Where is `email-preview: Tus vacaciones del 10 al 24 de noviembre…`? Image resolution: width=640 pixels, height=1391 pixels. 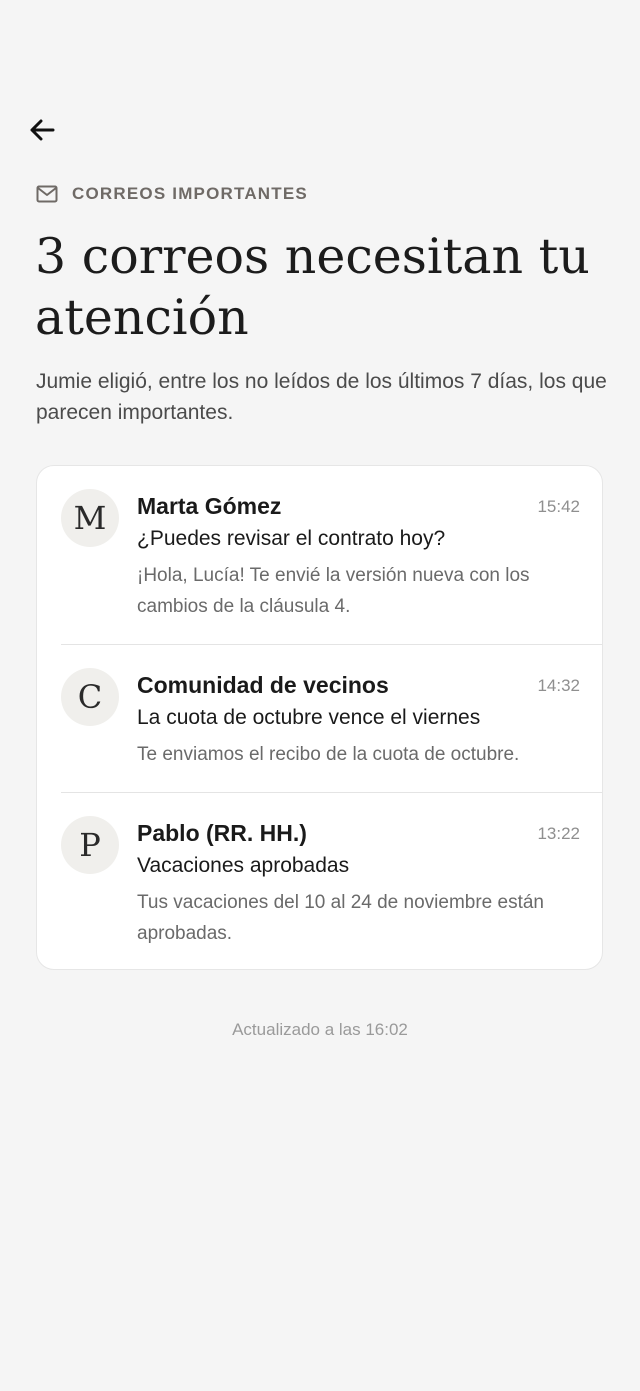
email-preview: Tus vacaciones del 10 al 24 de noviembre… is located at coordinates (340, 918).